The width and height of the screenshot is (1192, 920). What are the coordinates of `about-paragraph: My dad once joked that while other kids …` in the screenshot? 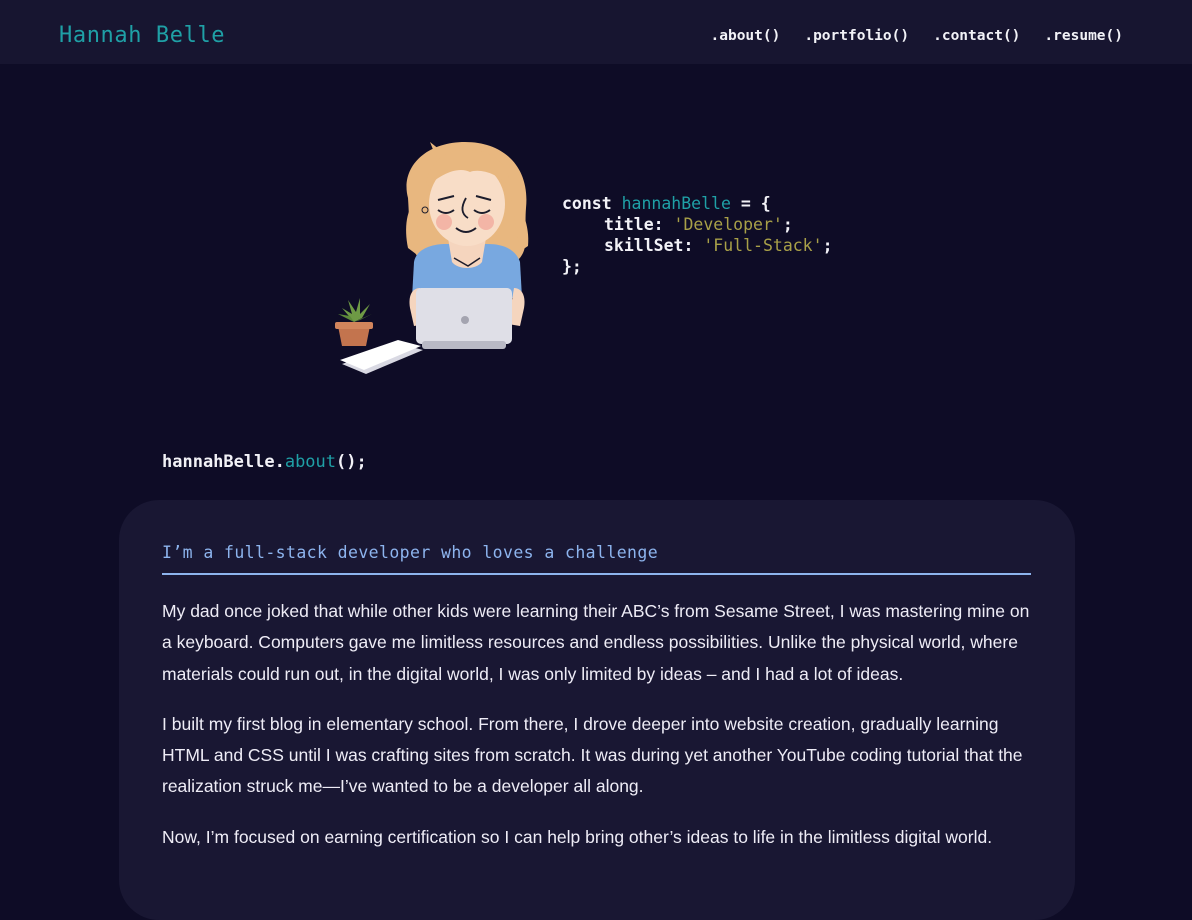 It's located at (596, 642).